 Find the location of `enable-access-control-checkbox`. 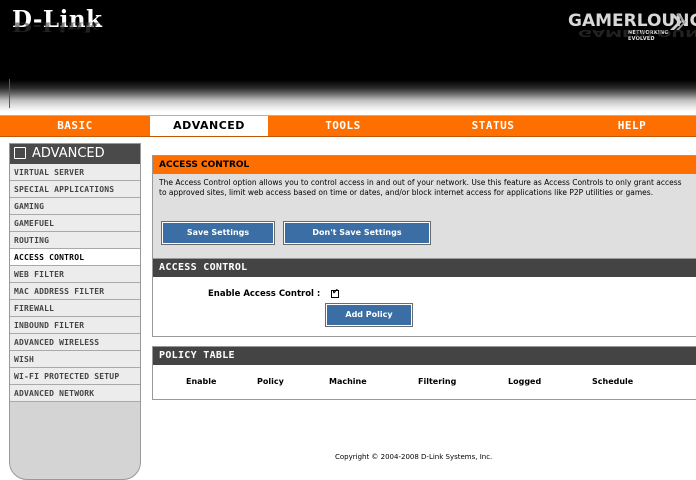

enable-access-control-checkbox is located at coordinates (335, 292).